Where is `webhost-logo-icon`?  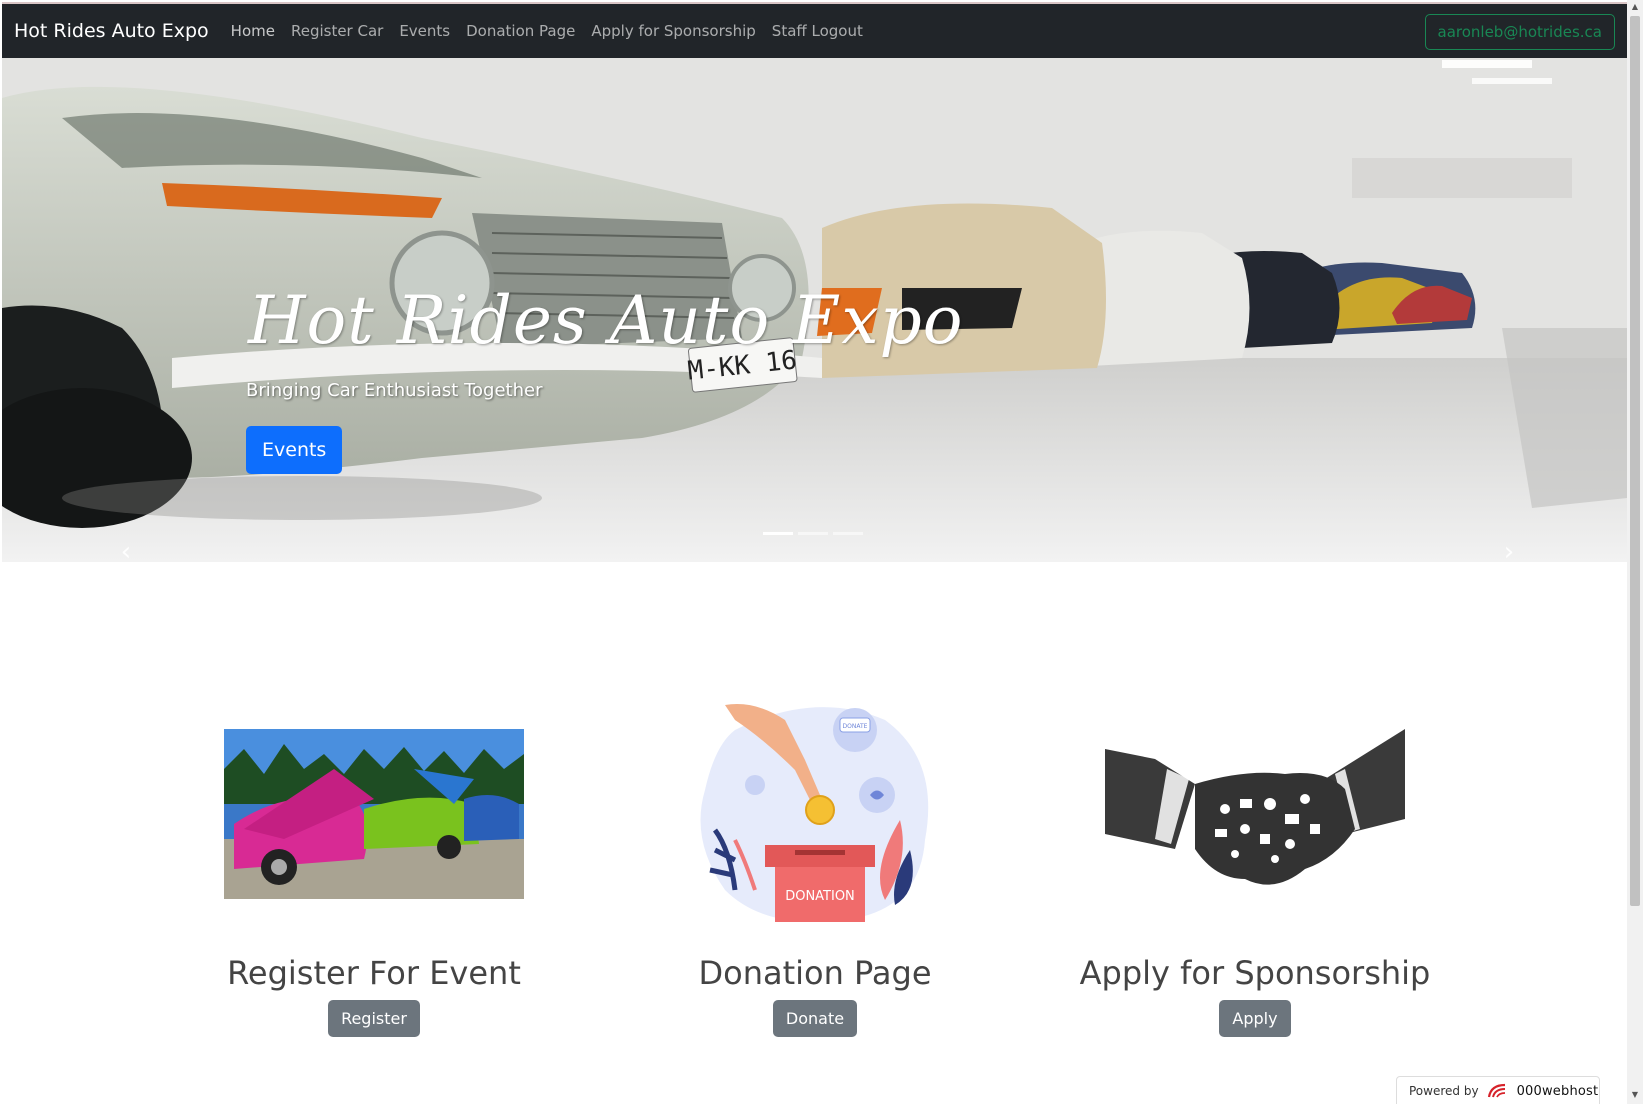 webhost-logo-icon is located at coordinates (1496, 1090).